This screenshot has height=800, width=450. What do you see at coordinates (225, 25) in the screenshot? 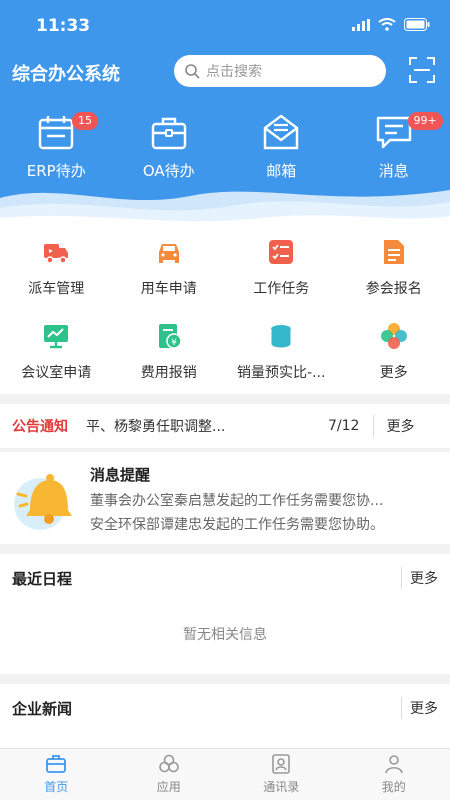
I see `status-bar: 11:33` at bounding box center [225, 25].